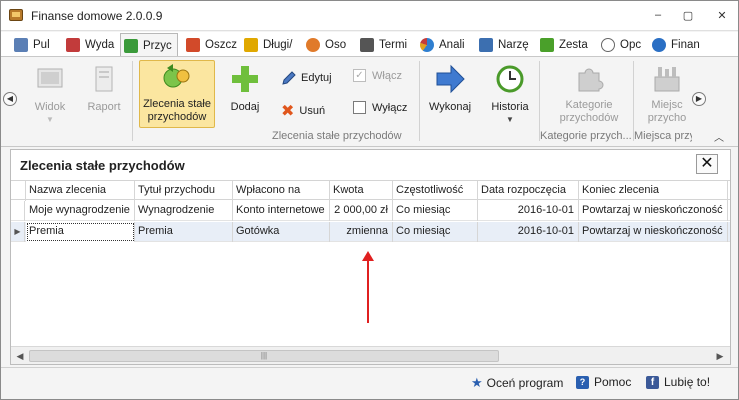  I want to click on group-label-miejsca: Miejsca przy, so click(663, 136).